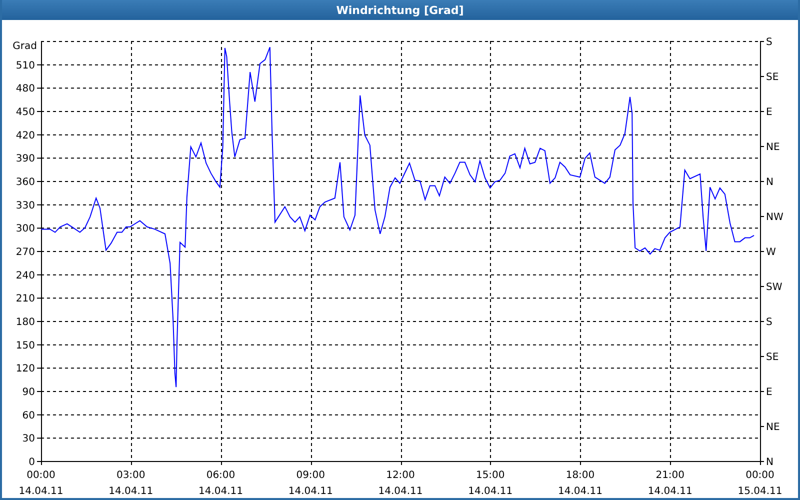  Describe the element at coordinates (25, 182) in the screenshot. I see `tick-label: 360` at that location.